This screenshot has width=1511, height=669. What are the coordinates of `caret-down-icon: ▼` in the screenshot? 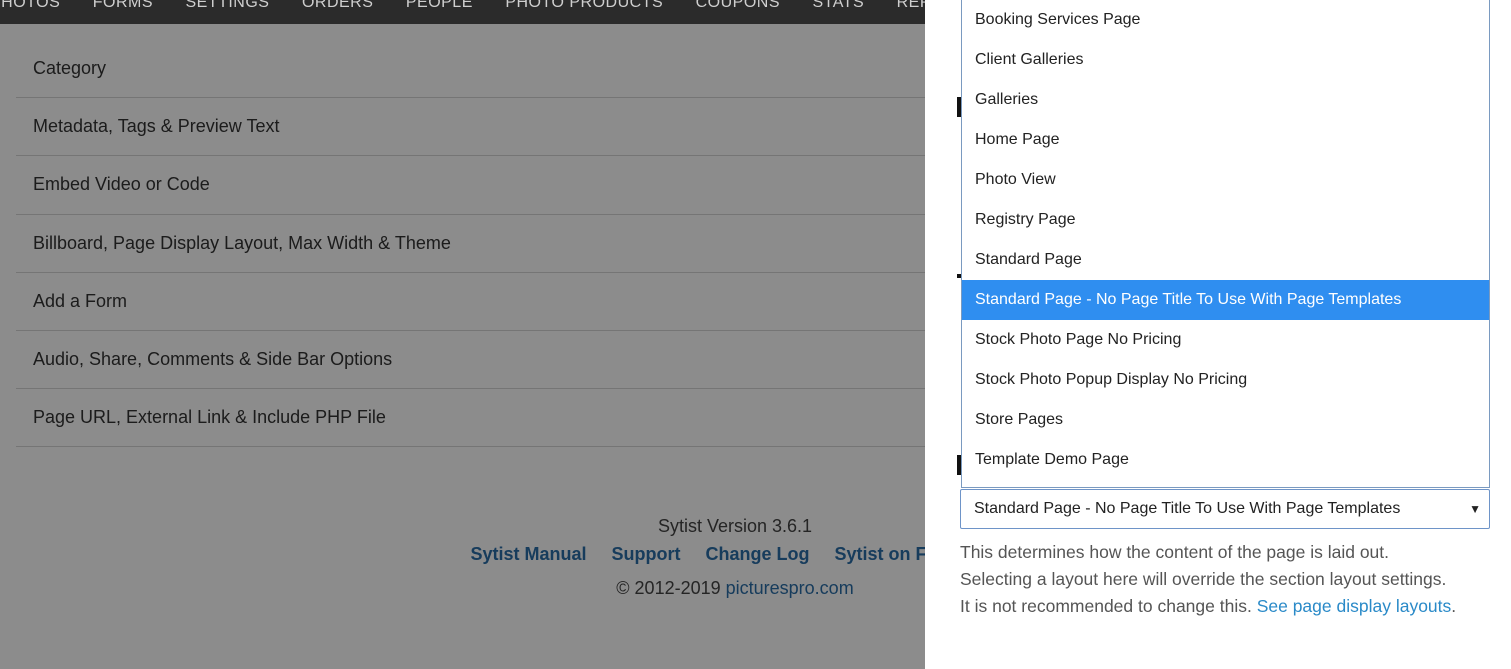 It's located at (1475, 509).